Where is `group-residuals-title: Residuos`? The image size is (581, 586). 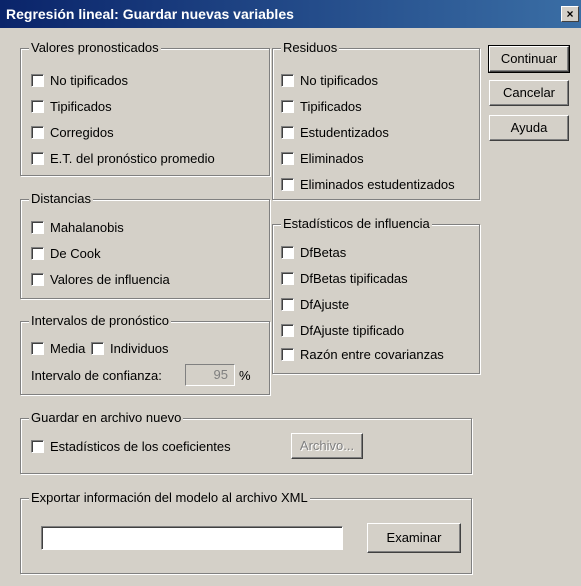 group-residuals-title: Residuos is located at coordinates (310, 47).